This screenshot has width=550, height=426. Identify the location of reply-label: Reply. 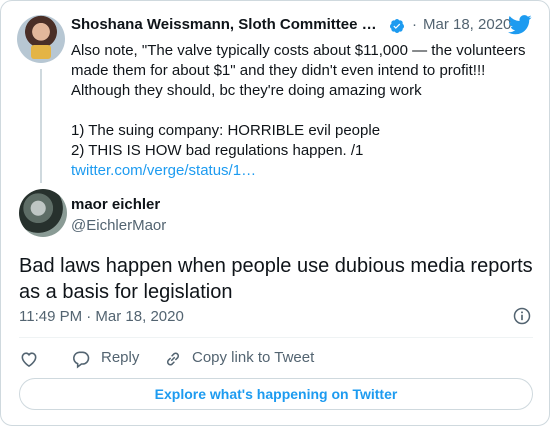
(120, 357).